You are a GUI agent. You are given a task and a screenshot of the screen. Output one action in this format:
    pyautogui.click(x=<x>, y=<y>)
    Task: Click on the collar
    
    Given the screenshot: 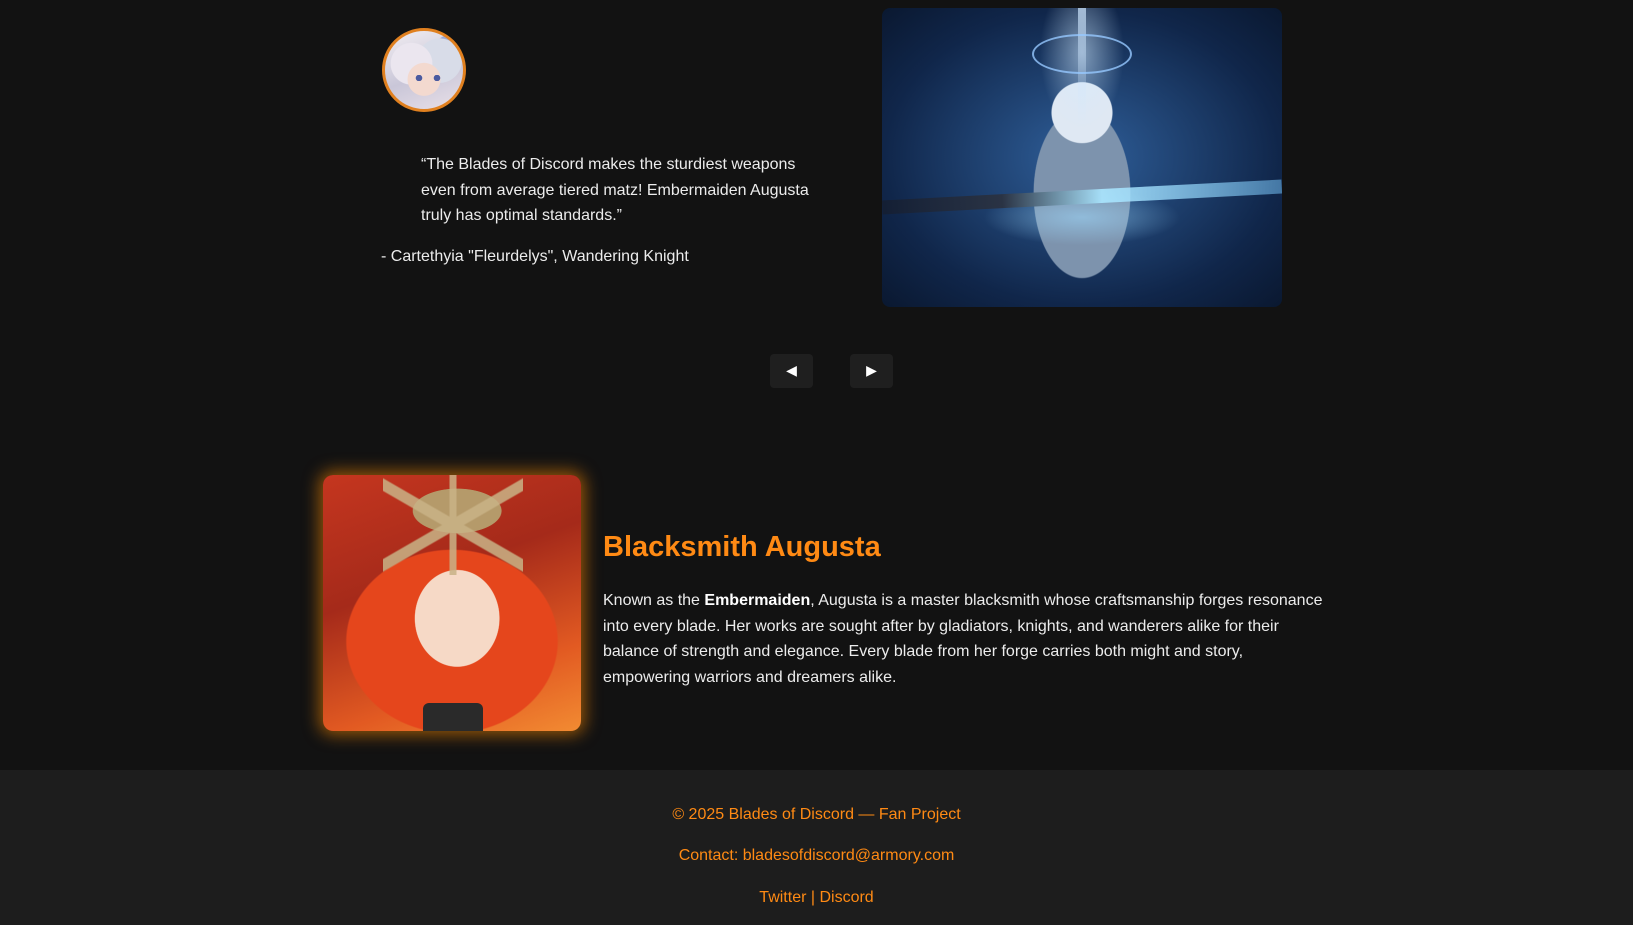 What is the action you would take?
    pyautogui.click(x=453, y=717)
    